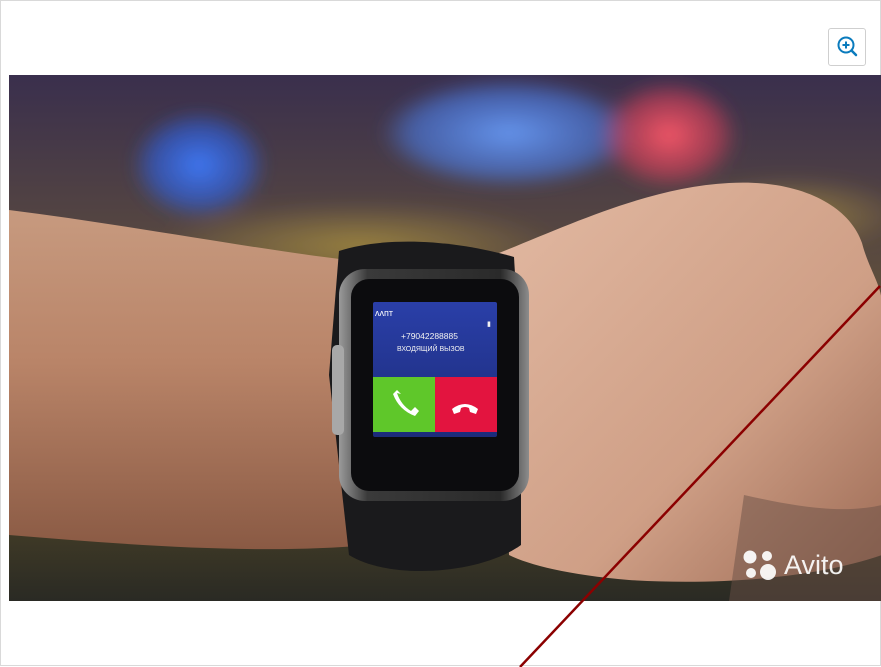  I want to click on zoom-in-icon, so click(847, 46).